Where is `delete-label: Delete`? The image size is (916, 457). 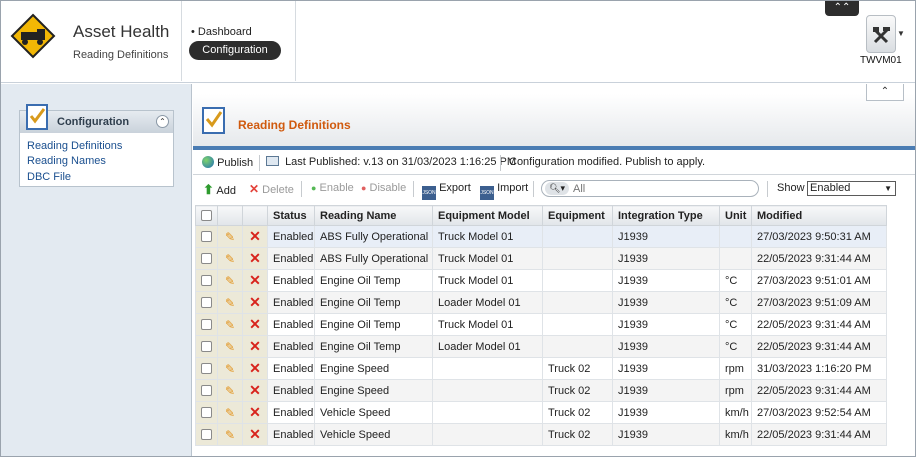 delete-label: Delete is located at coordinates (278, 190).